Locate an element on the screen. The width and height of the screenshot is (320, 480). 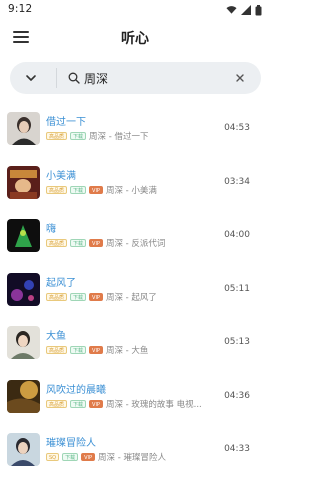
song-row: 借过一下 高品质 下载 周深 - 借过一下 04:53 is located at coordinates (135, 130).